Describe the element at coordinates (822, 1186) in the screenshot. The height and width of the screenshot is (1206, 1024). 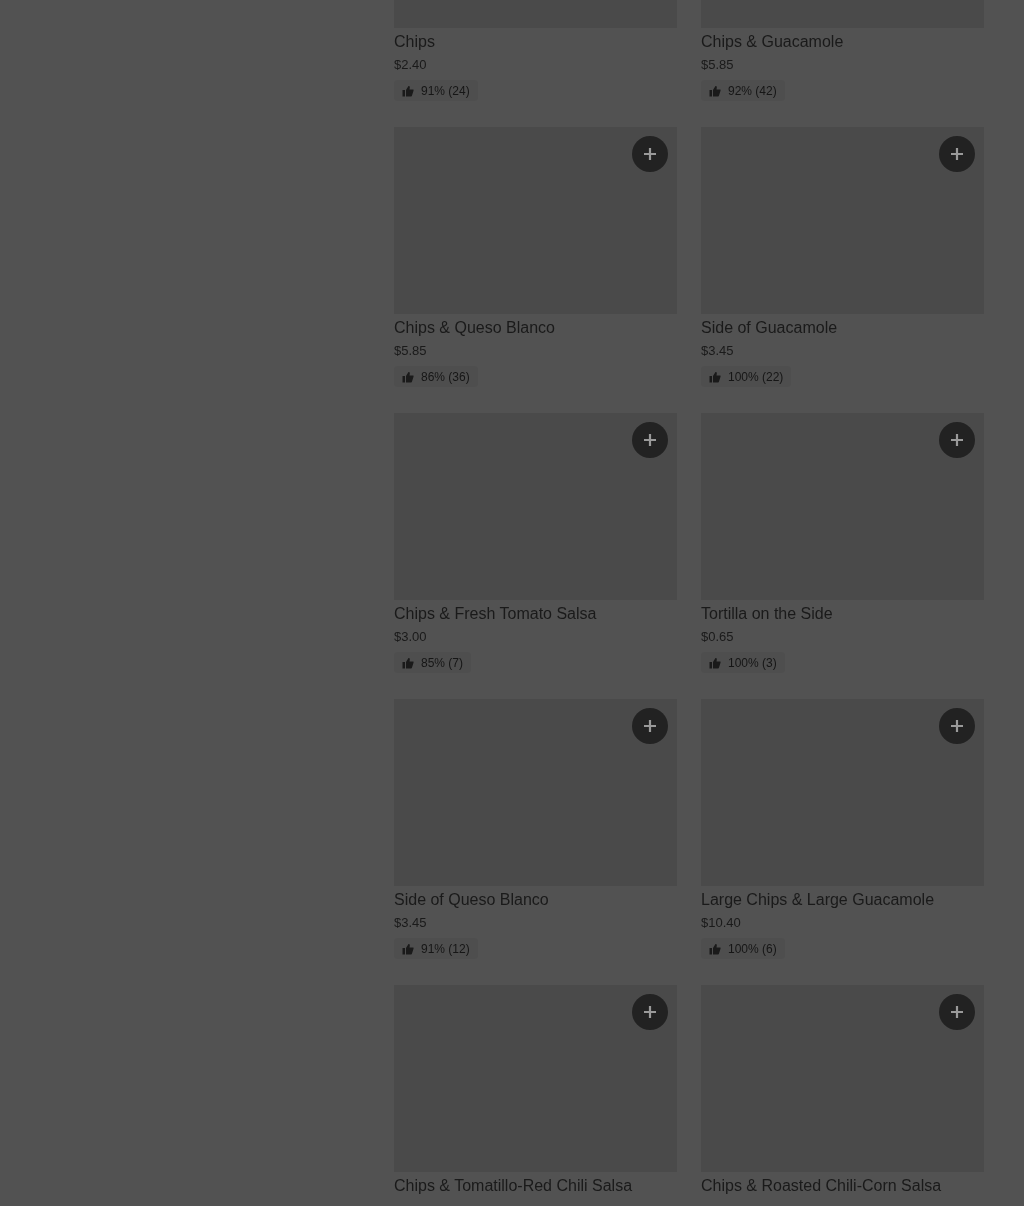
I see `item-name: Chips & Roasted Chili-Corn Salsa` at that location.